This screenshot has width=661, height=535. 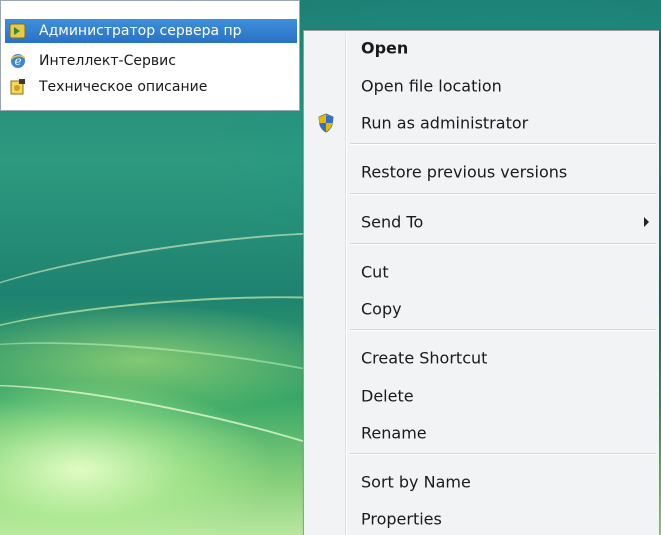 What do you see at coordinates (646, 222) in the screenshot?
I see `submenu-arrow-icon` at bounding box center [646, 222].